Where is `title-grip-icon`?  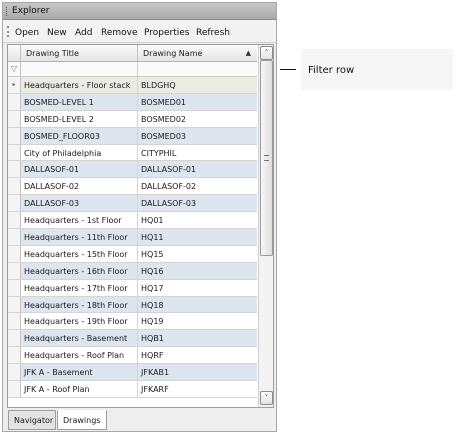 title-grip-icon is located at coordinates (7, 11).